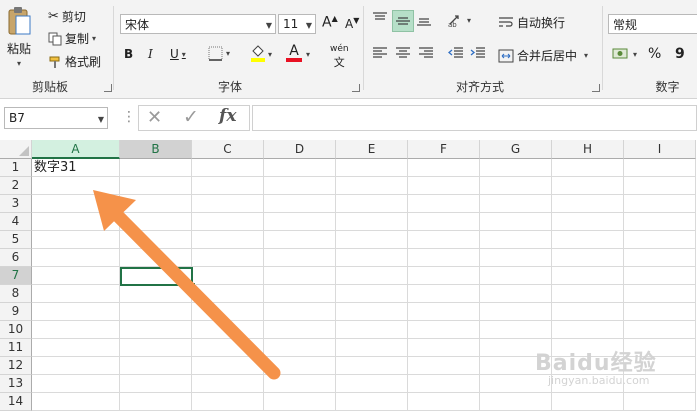 This screenshot has width=697, height=411. I want to click on watermark-url: jingyan.baidu.com, so click(599, 380).